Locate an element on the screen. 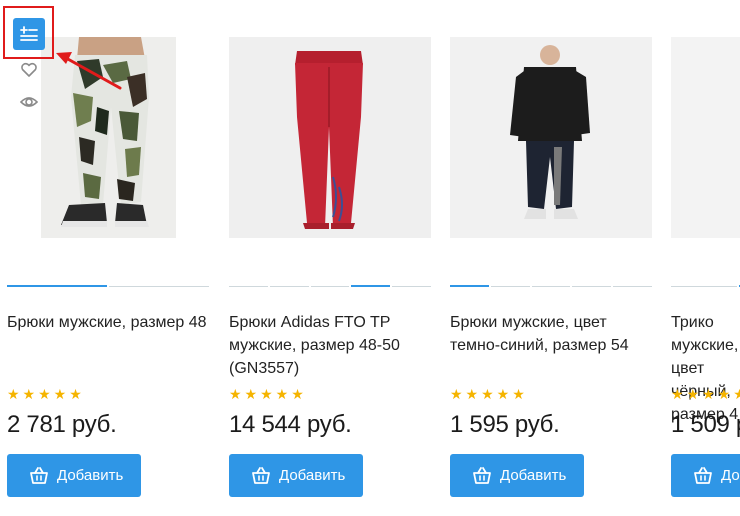 This screenshot has height=516, width=740. quick-view-button is located at coordinates (29, 103).